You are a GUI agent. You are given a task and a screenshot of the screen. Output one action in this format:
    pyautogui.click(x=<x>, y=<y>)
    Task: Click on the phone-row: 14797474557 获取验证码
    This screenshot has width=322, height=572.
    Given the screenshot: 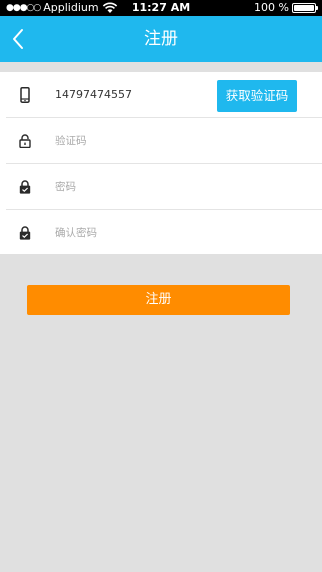 What is the action you would take?
    pyautogui.click(x=161, y=95)
    